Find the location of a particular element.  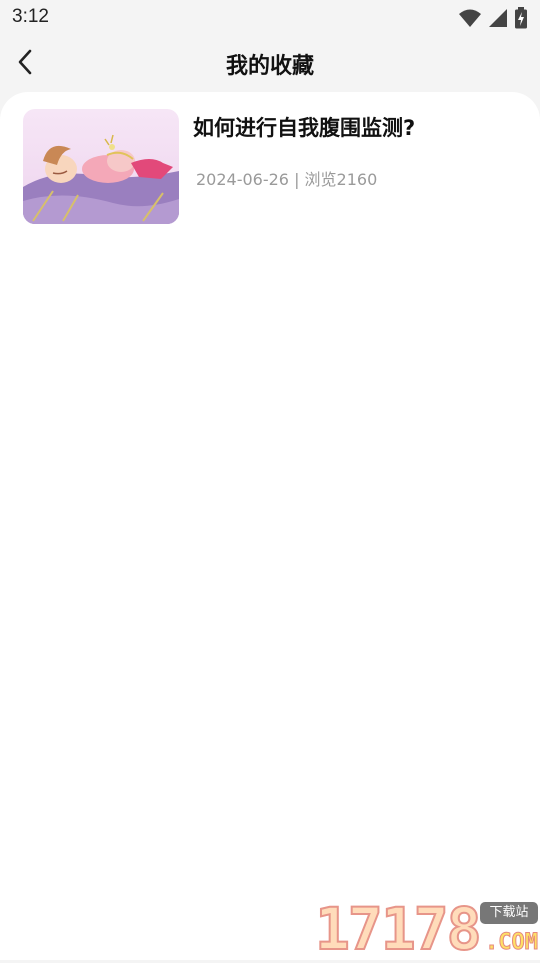

sleeping-woman-illustration is located at coordinates (101, 166).